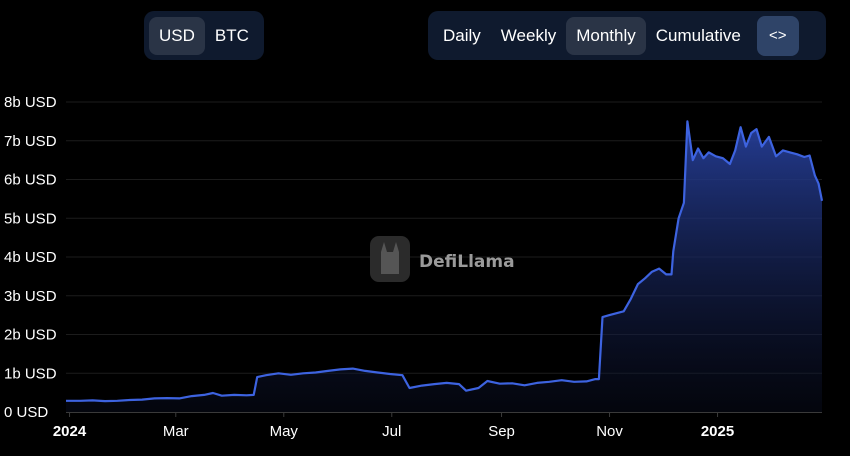 The image size is (850, 456). What do you see at coordinates (177, 35) in the screenshot?
I see `usd-button: USD` at bounding box center [177, 35].